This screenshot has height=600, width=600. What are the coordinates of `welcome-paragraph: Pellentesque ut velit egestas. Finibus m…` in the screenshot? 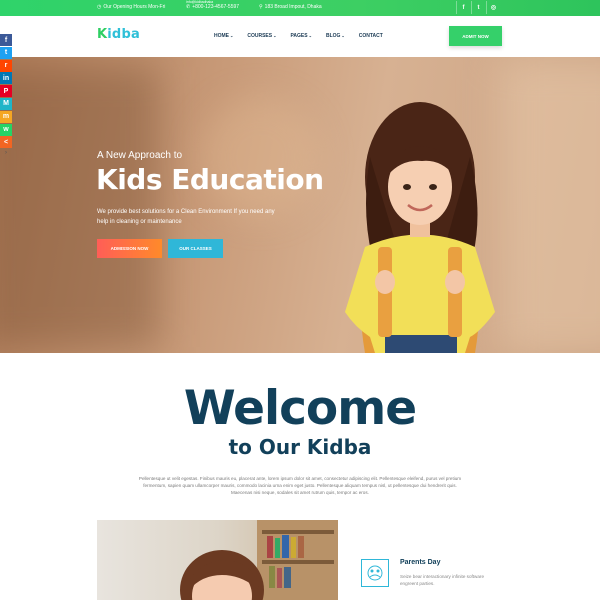 It's located at (300, 485).